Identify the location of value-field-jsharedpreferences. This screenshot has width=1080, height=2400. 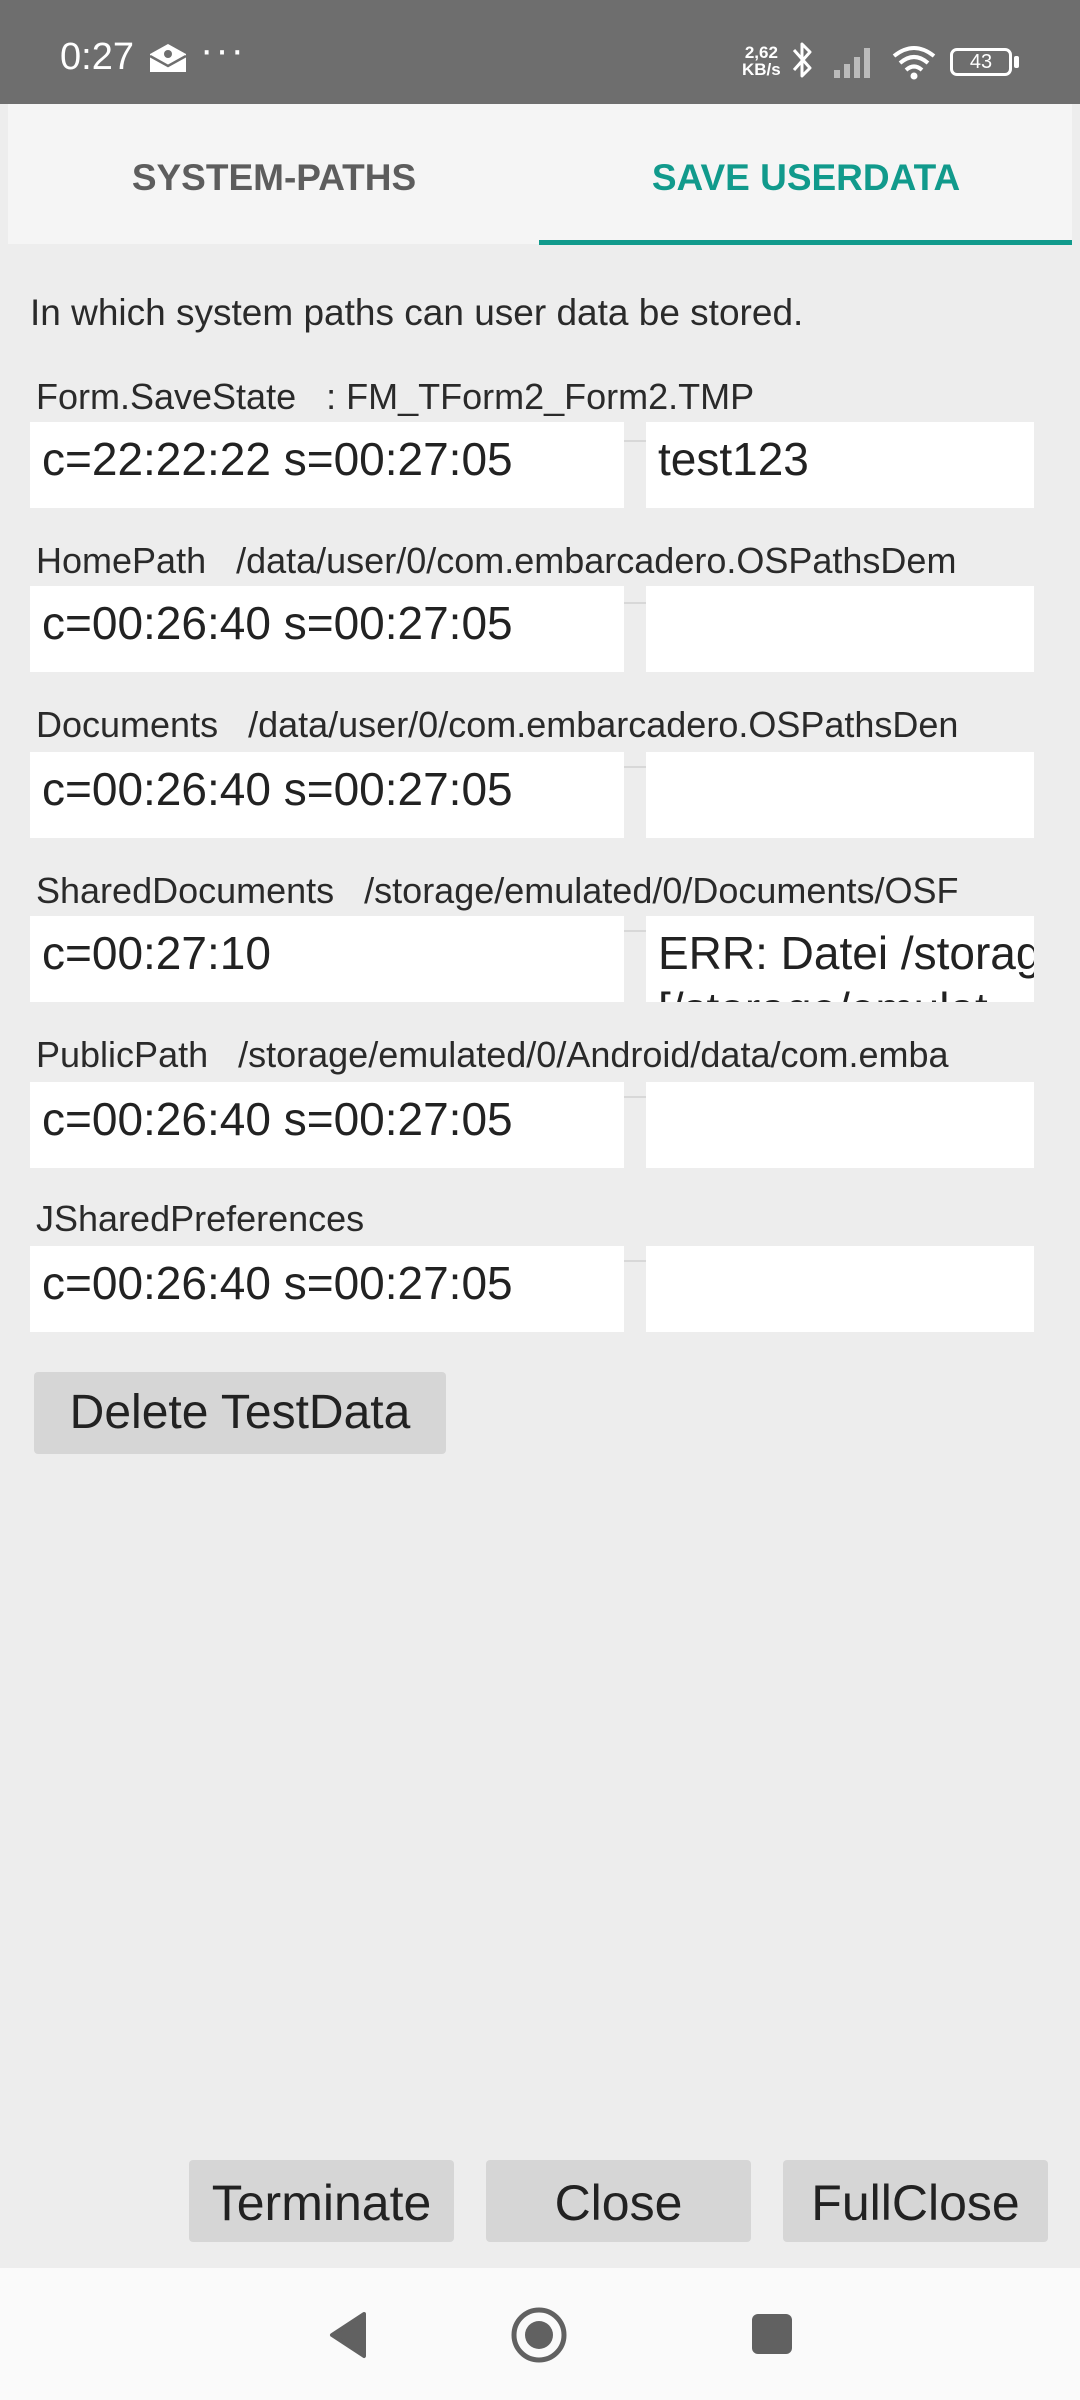
(840, 1289).